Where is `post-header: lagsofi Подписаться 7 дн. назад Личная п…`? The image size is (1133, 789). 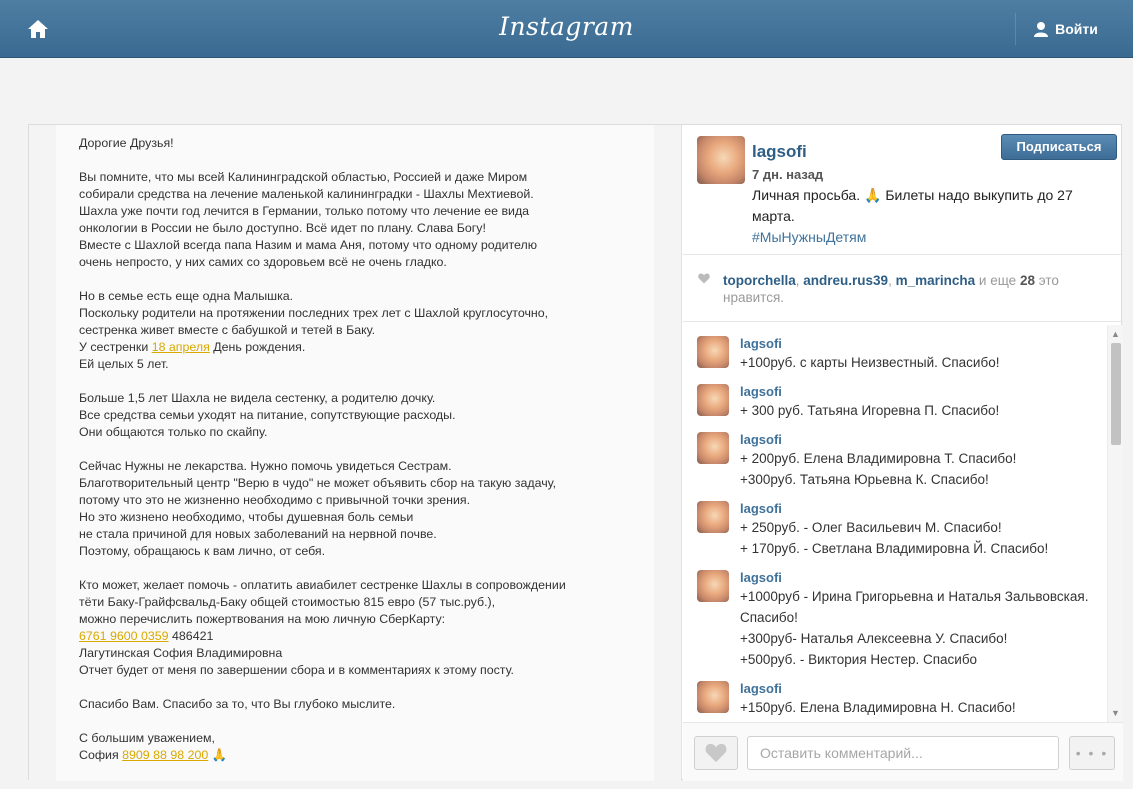 post-header: lagsofi Подписаться 7 дн. назад Личная п… is located at coordinates (903, 190).